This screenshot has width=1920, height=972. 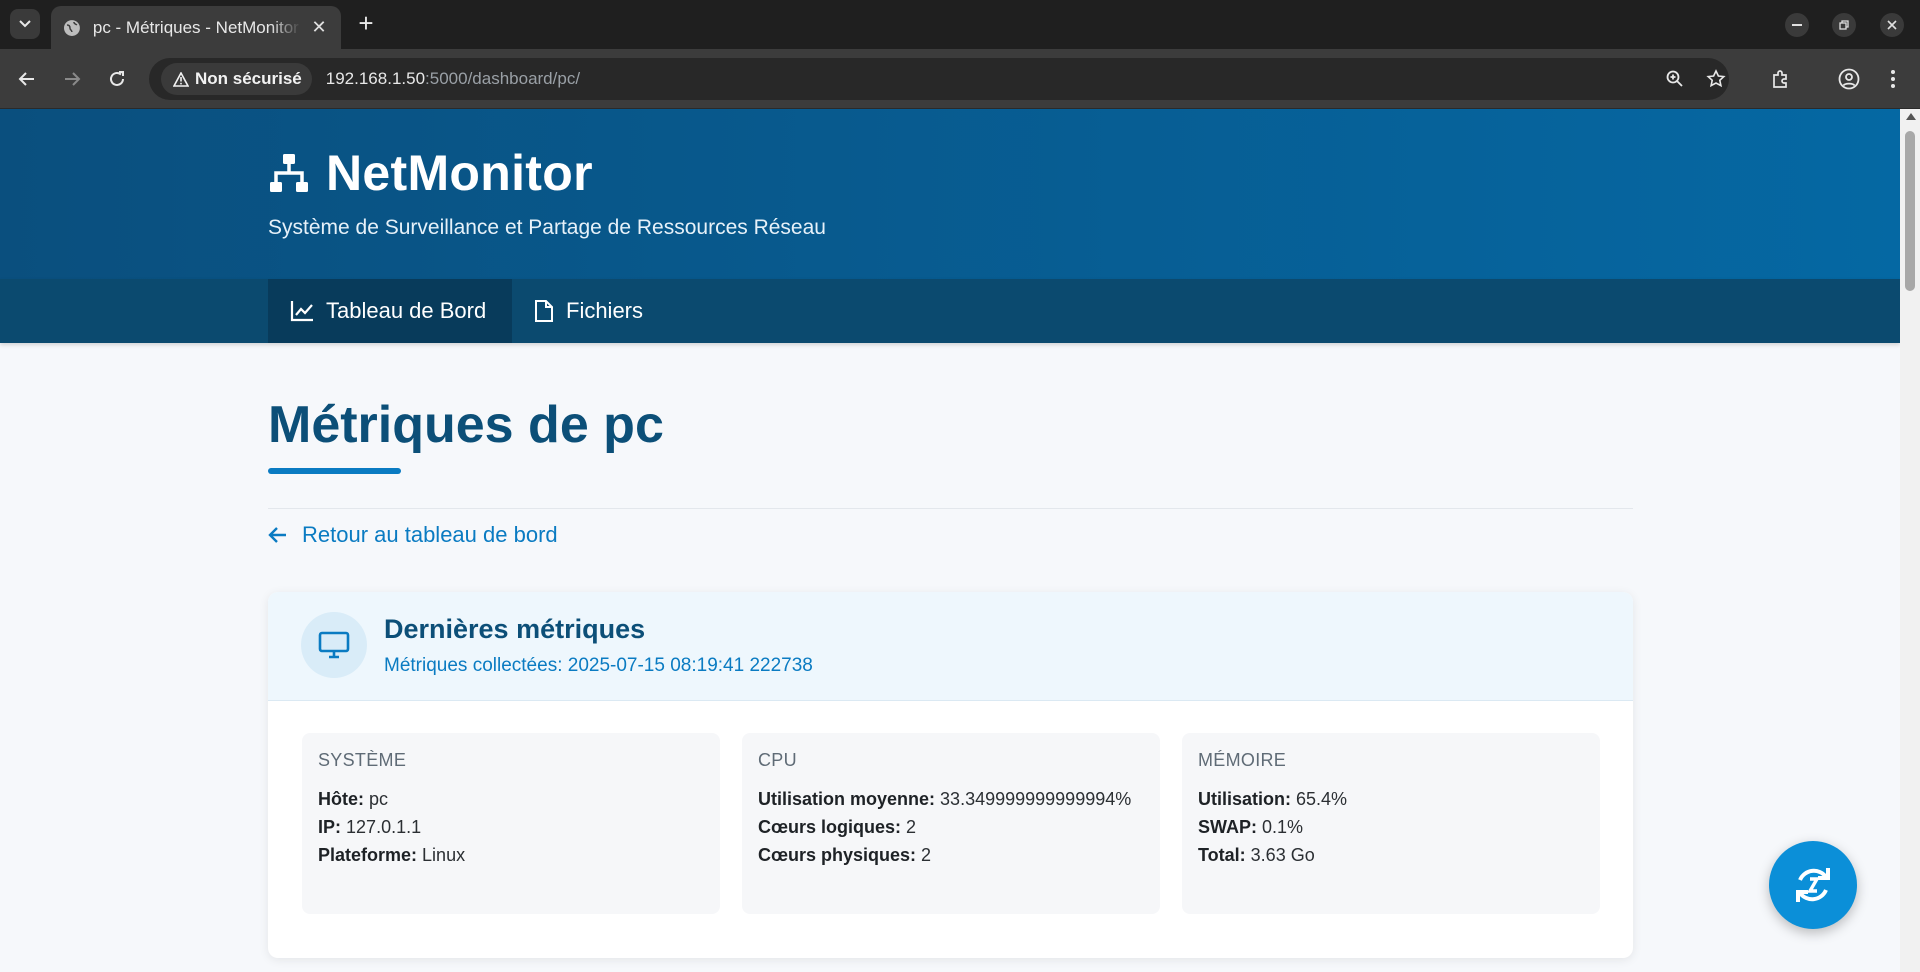 What do you see at coordinates (950, 508) in the screenshot?
I see `divider` at bounding box center [950, 508].